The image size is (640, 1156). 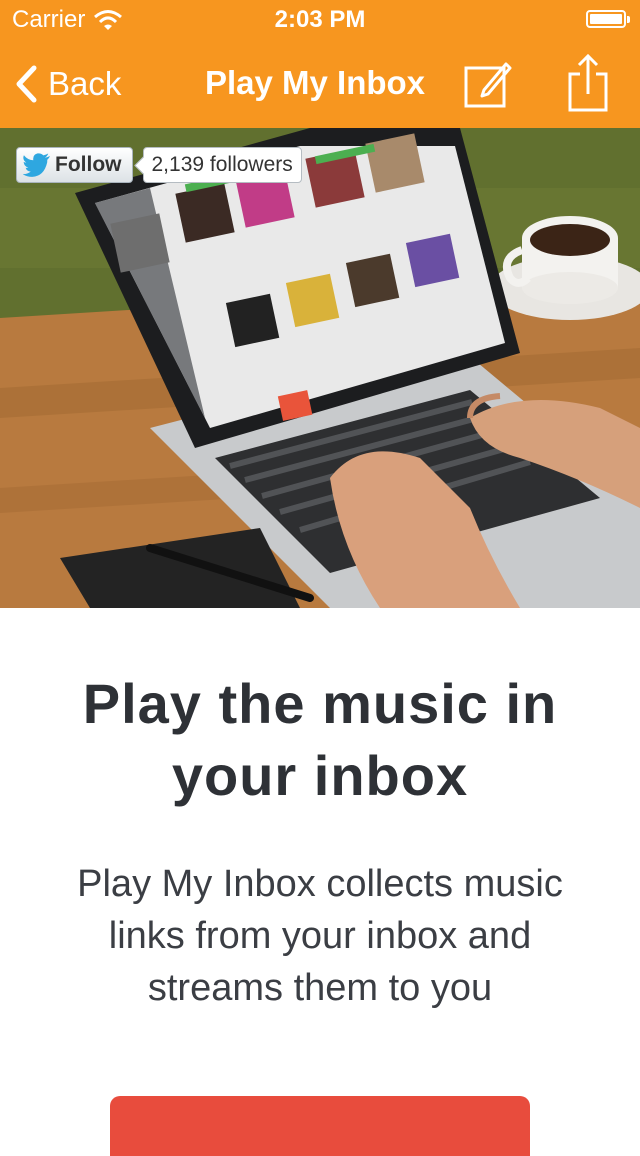 I want to click on share-button, so click(x=588, y=84).